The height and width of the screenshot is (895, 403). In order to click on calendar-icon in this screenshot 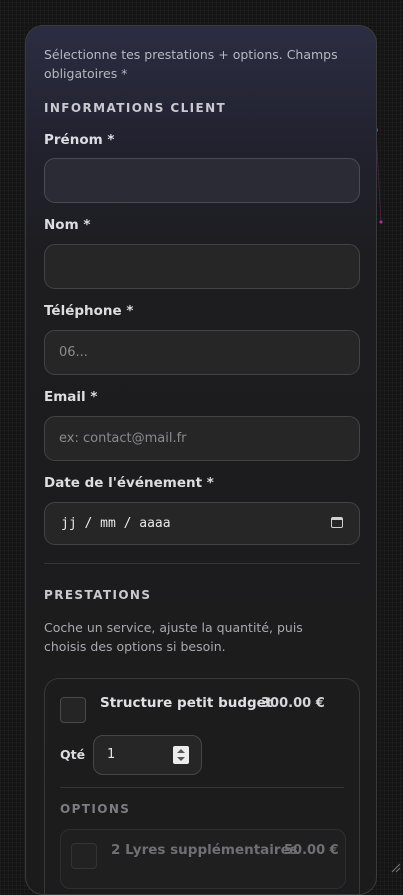, I will do `click(337, 522)`.